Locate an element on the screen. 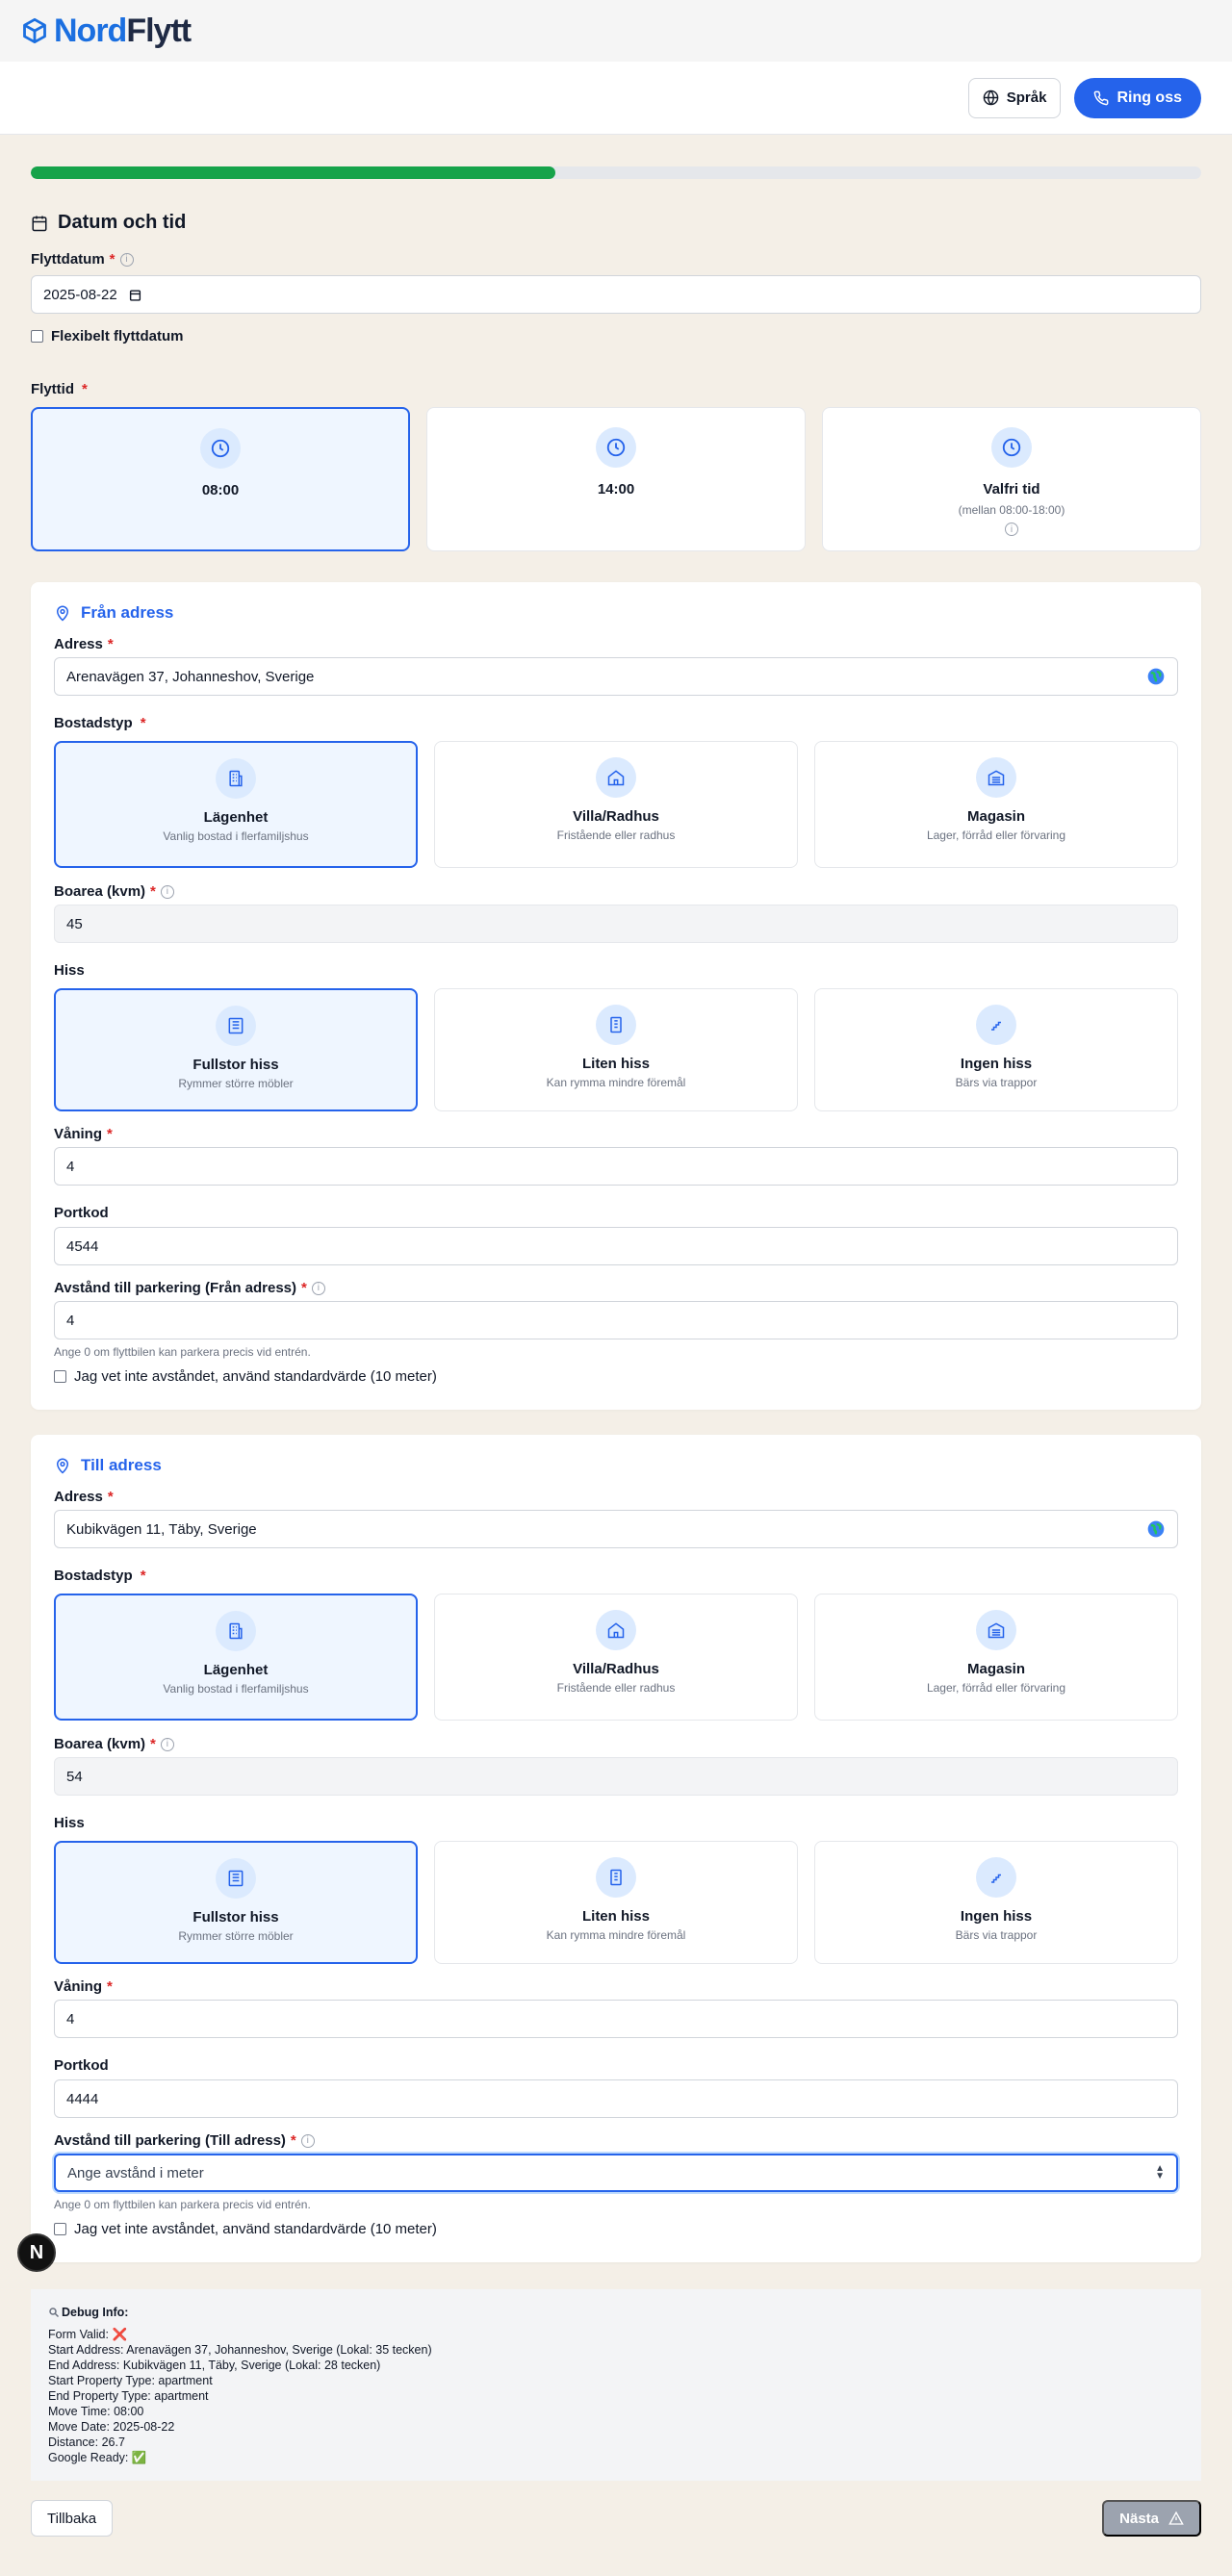 Image resolution: width=1232 pixels, height=2576 pixels. to-lift-full: Fullstor hiss Rymmer större möbler is located at coordinates (236, 1902).